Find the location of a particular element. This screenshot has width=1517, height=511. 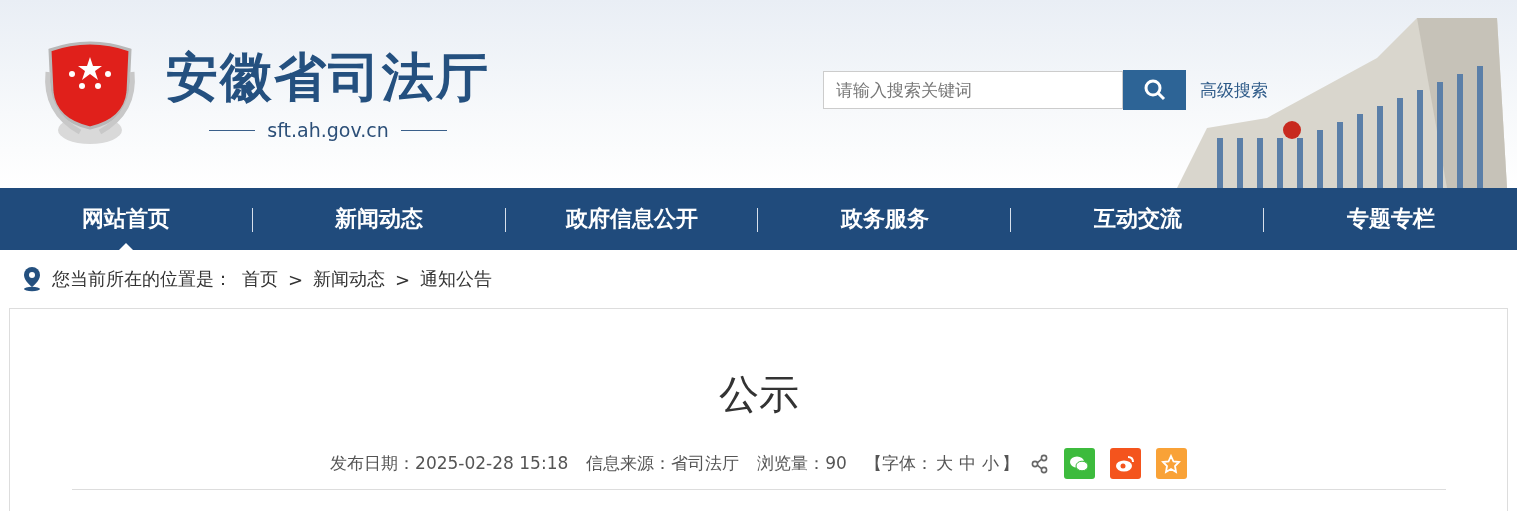

nav-tab: 新闻动态 is located at coordinates (379, 219).